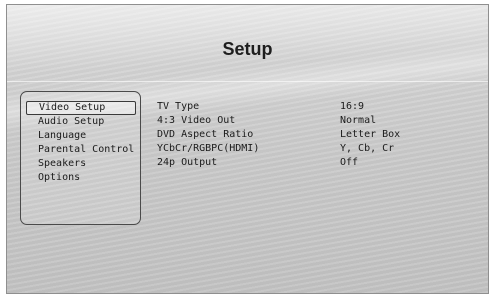 The width and height of the screenshot is (493, 298). Describe the element at coordinates (247, 49) in the screenshot. I see `page-title: Setup` at that location.